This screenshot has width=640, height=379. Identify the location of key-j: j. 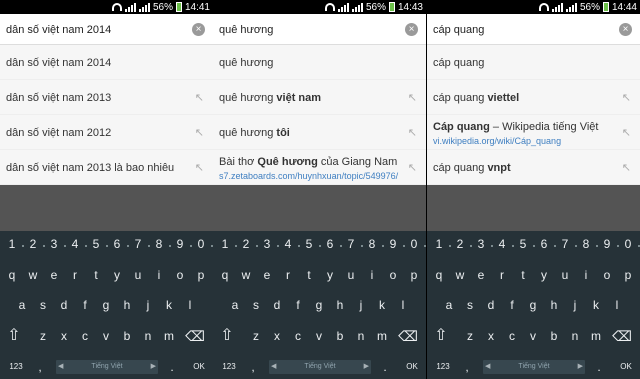
(148, 305).